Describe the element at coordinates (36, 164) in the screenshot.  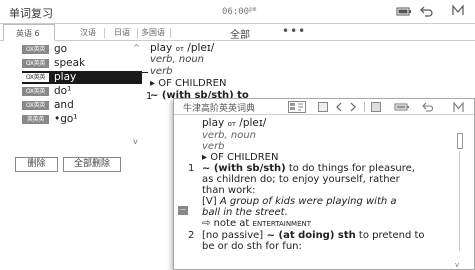
I see `delete-button: 删除` at that location.